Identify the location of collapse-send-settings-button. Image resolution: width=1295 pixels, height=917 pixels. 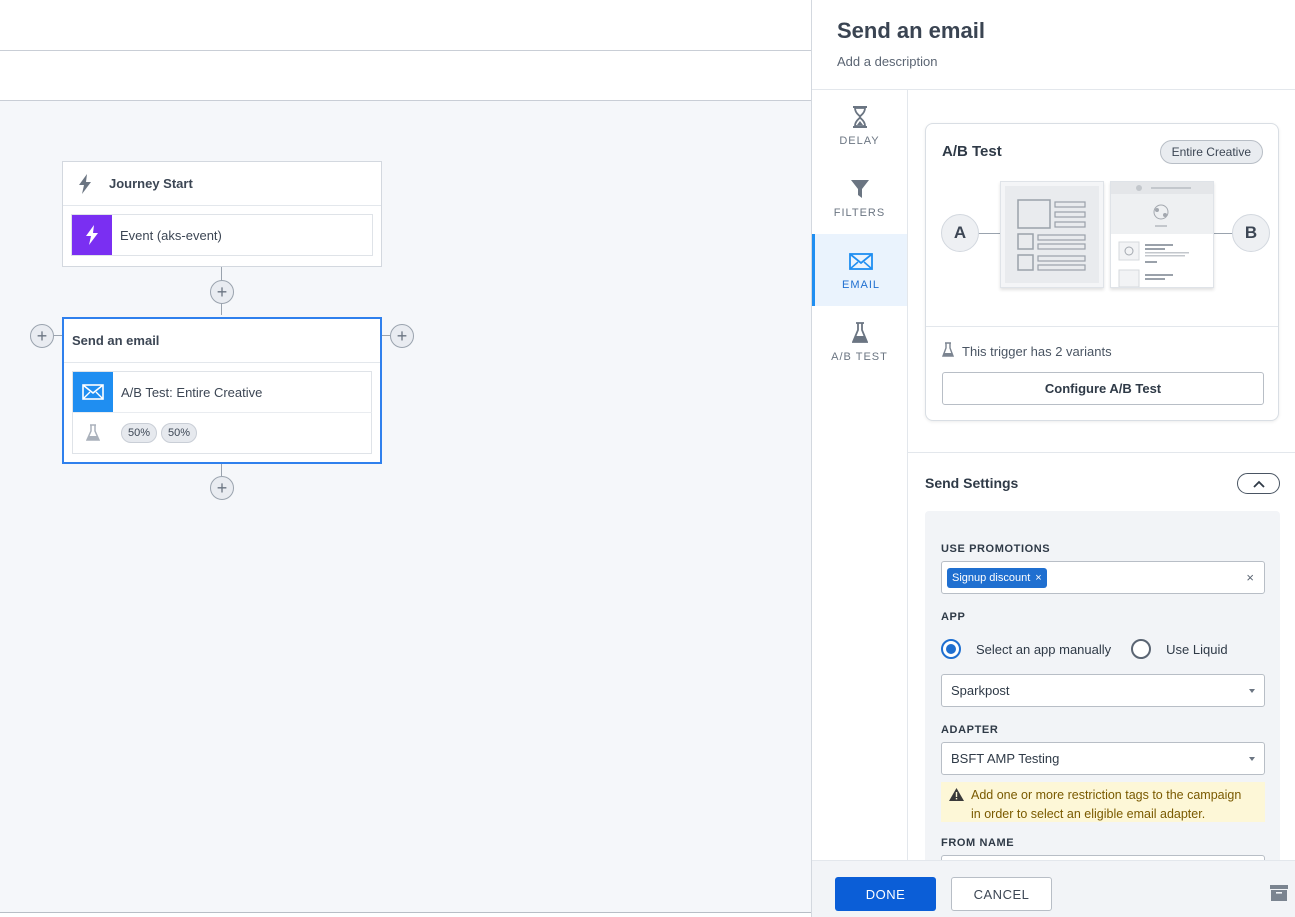
(1258, 483).